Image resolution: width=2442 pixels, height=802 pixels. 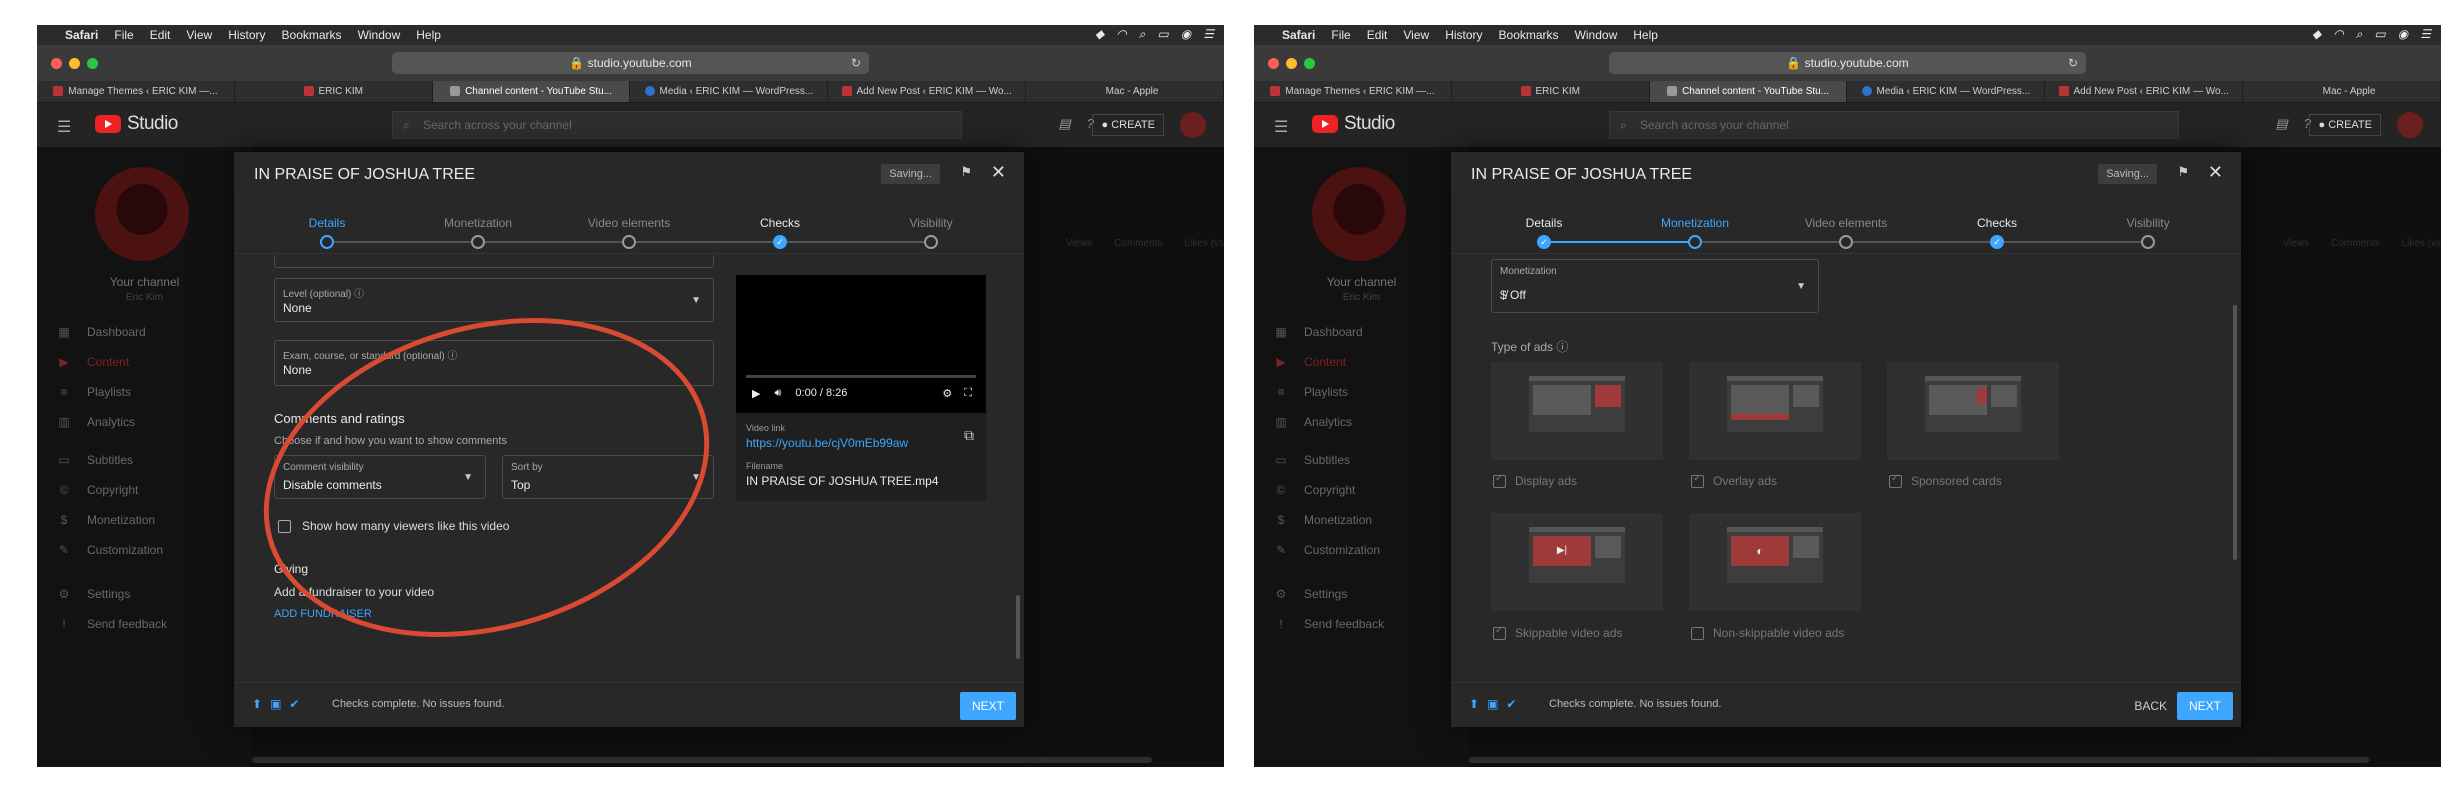 What do you see at coordinates (1273, 63) in the screenshot?
I see `close-window-icon` at bounding box center [1273, 63].